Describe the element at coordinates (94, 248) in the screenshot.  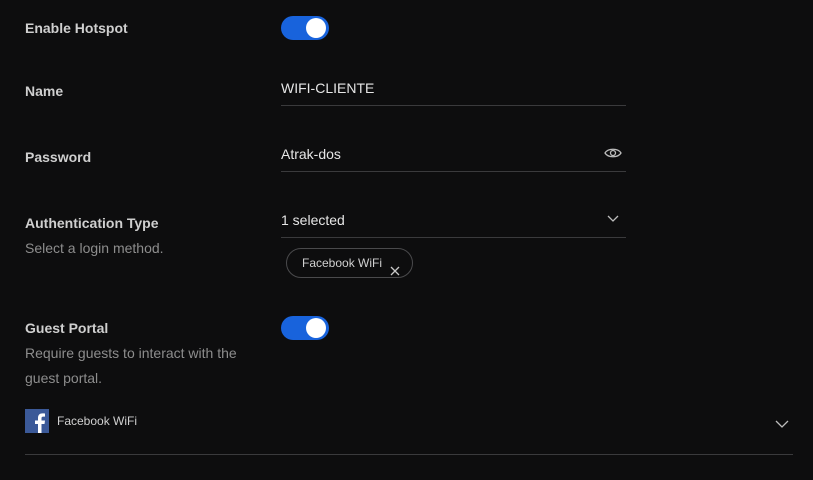
I see `auth-type-description: Select a login method.` at that location.